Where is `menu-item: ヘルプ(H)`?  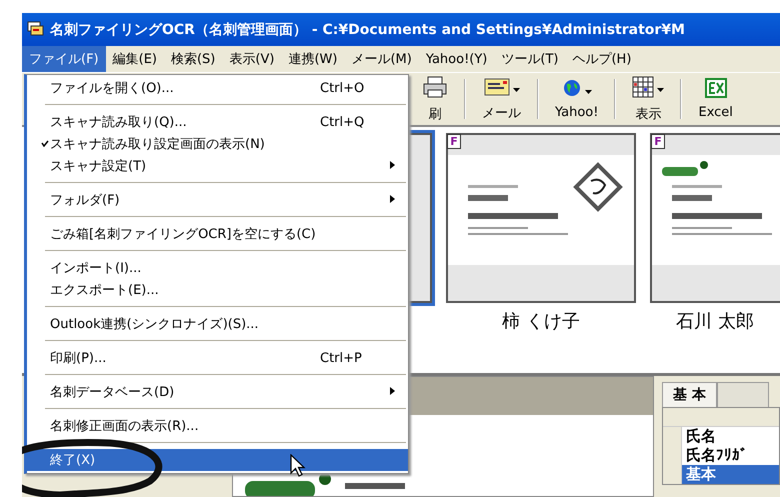
menu-item: ヘルプ(H) is located at coordinates (601, 59).